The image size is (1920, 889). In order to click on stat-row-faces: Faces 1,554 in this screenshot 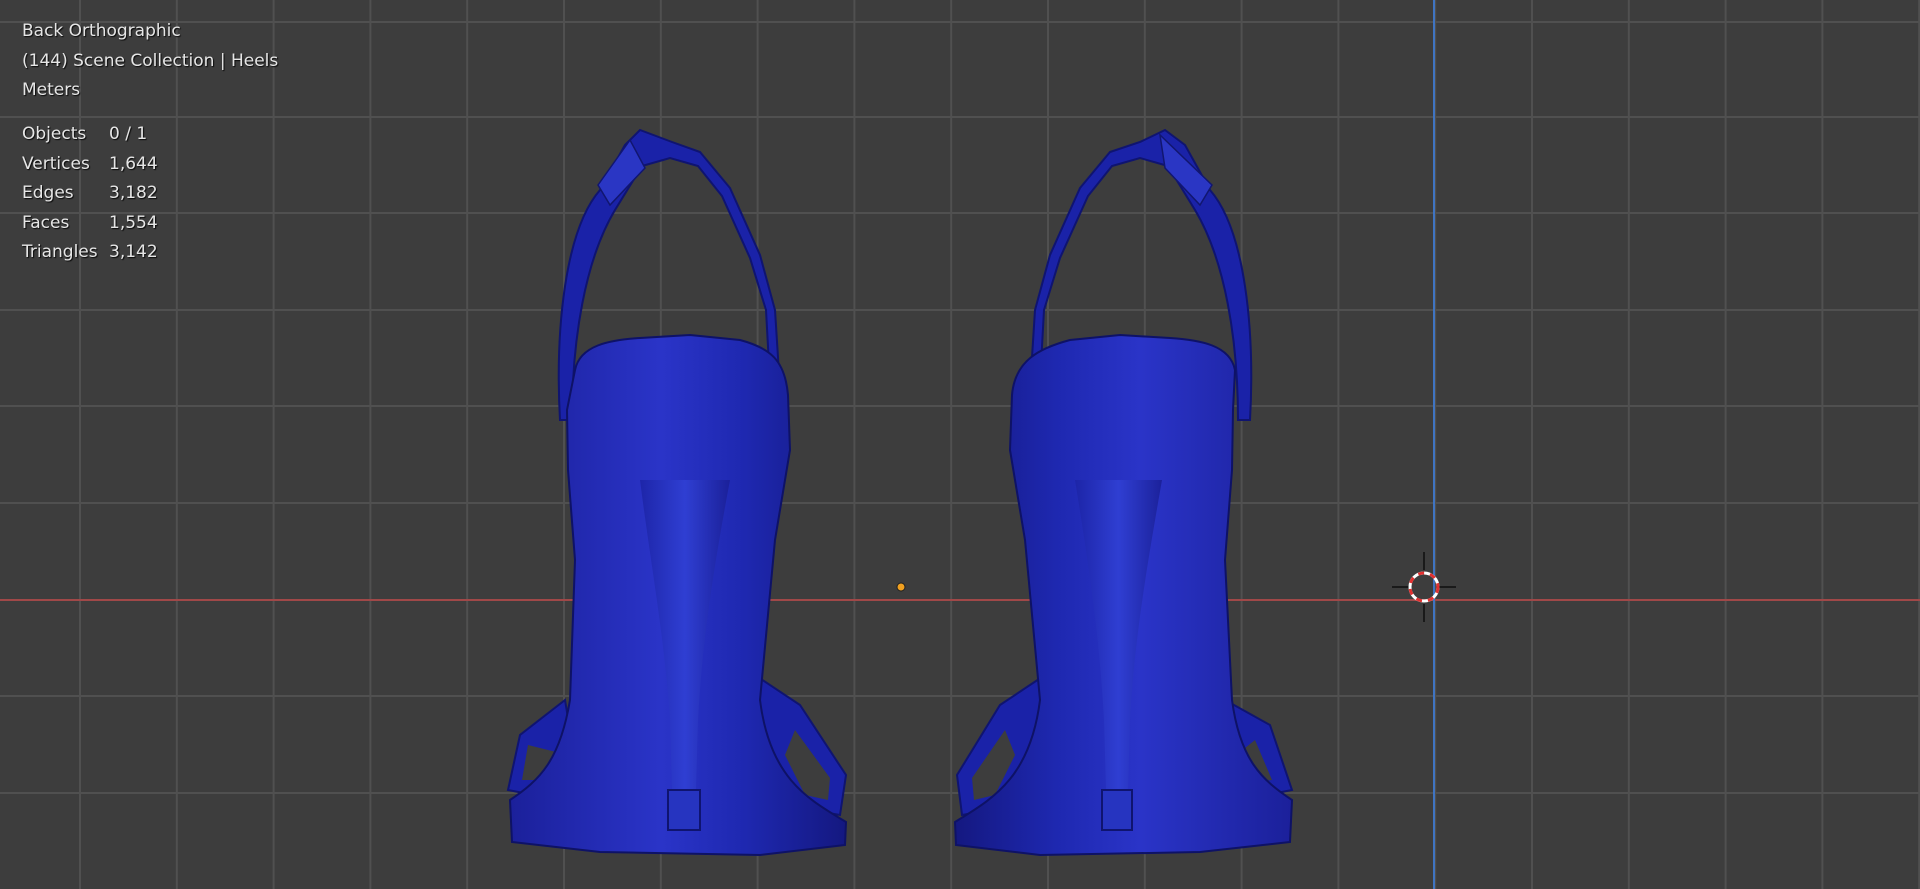, I will do `click(90, 224)`.